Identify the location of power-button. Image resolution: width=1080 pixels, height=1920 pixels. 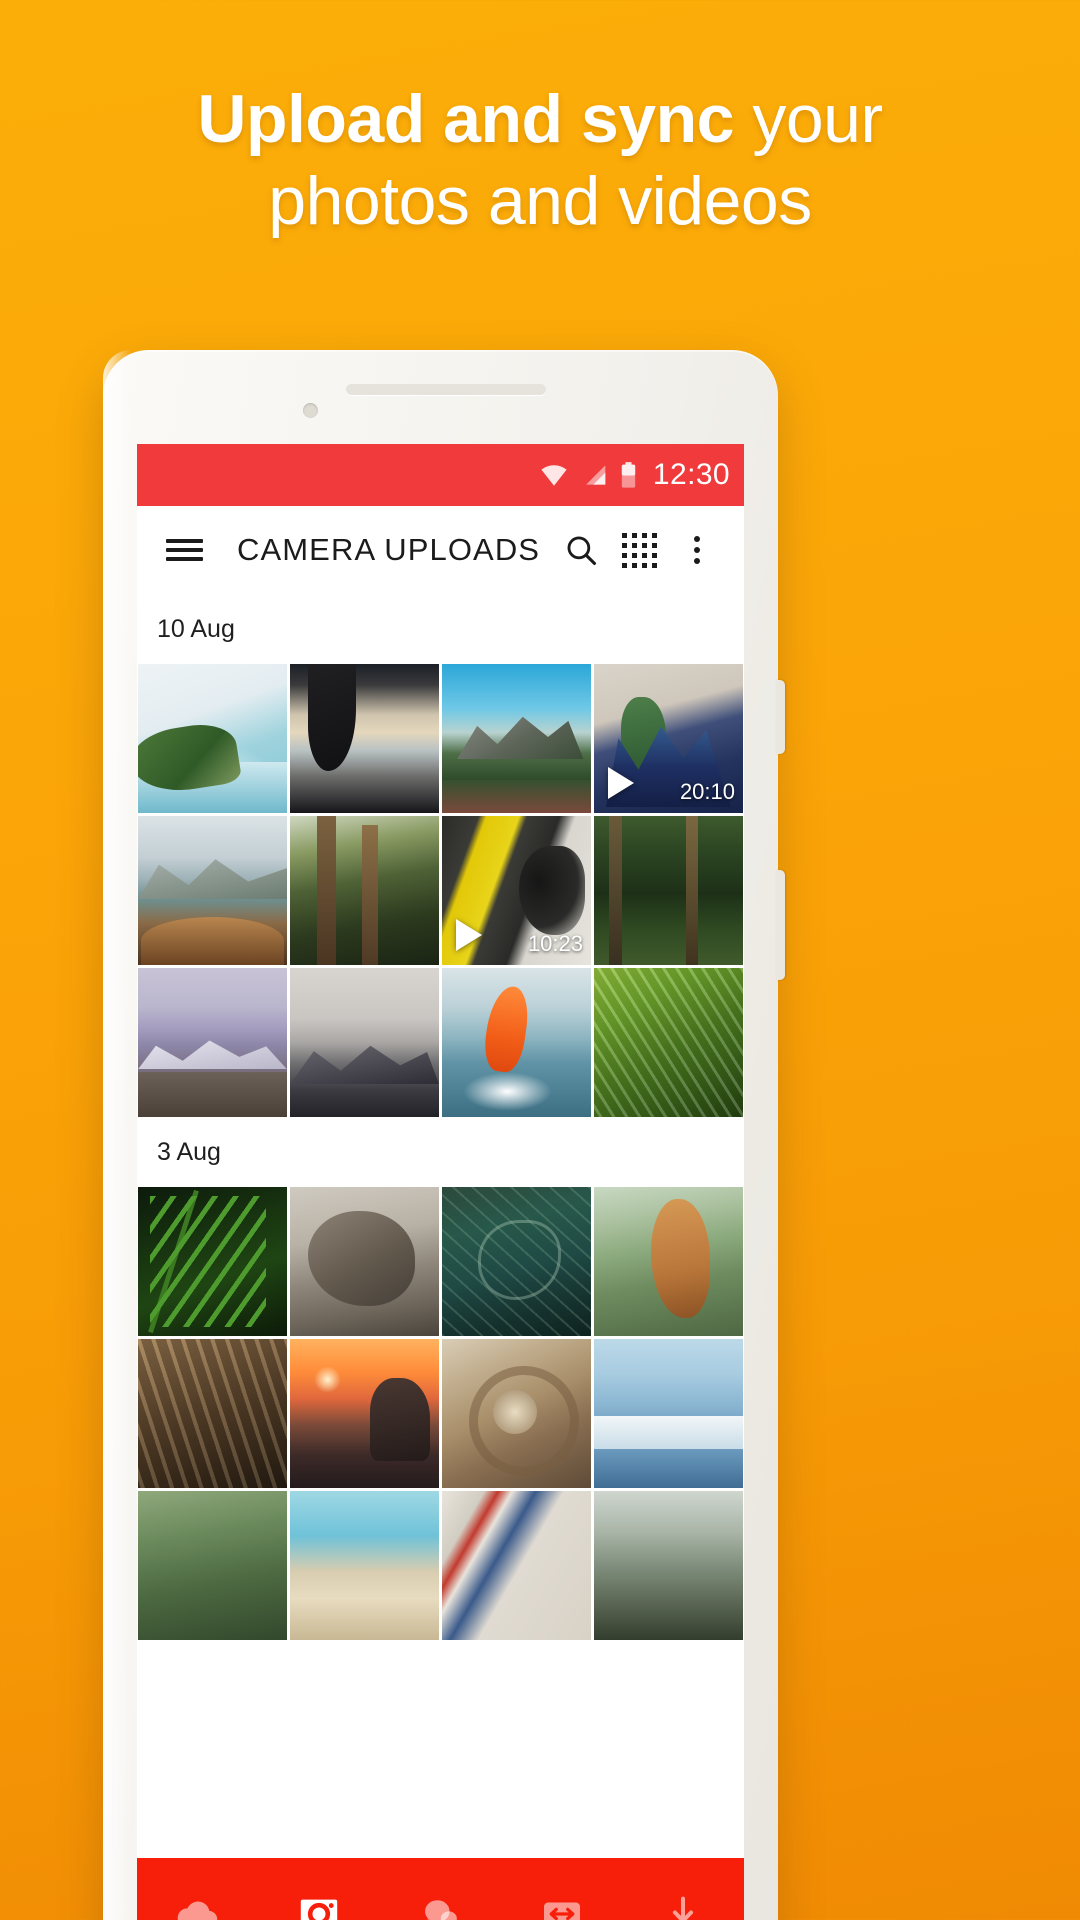
(780, 925).